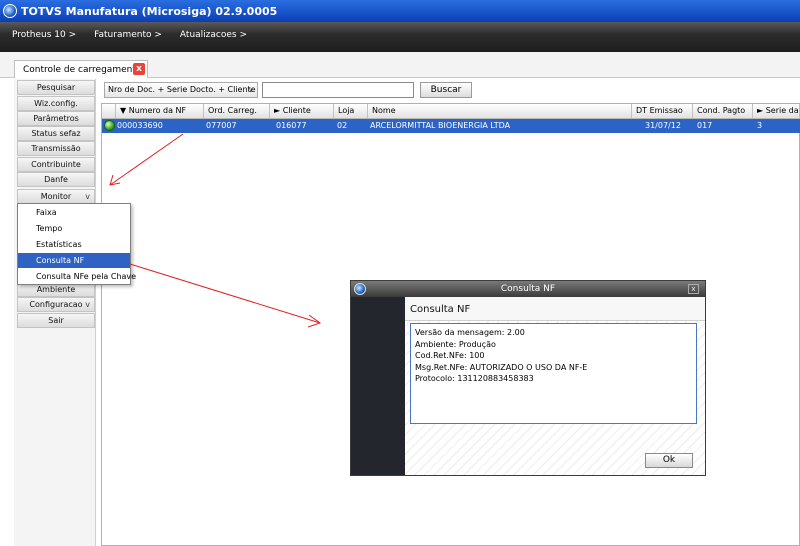  I want to click on sidebar-item-sair: Sair, so click(56, 320).